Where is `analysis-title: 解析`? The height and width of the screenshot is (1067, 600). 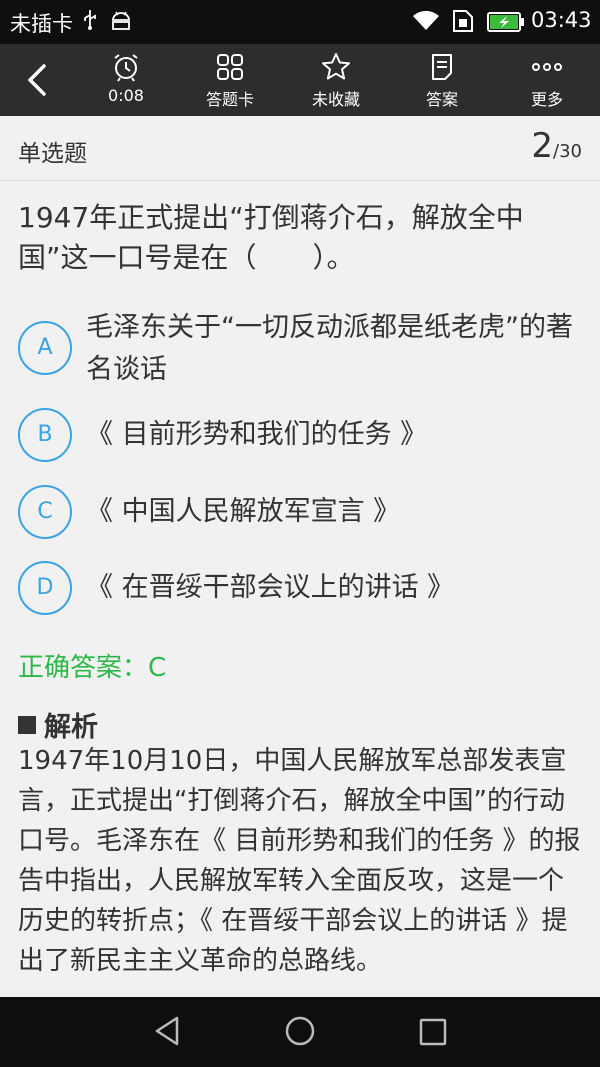 analysis-title: 解析 is located at coordinates (58, 724).